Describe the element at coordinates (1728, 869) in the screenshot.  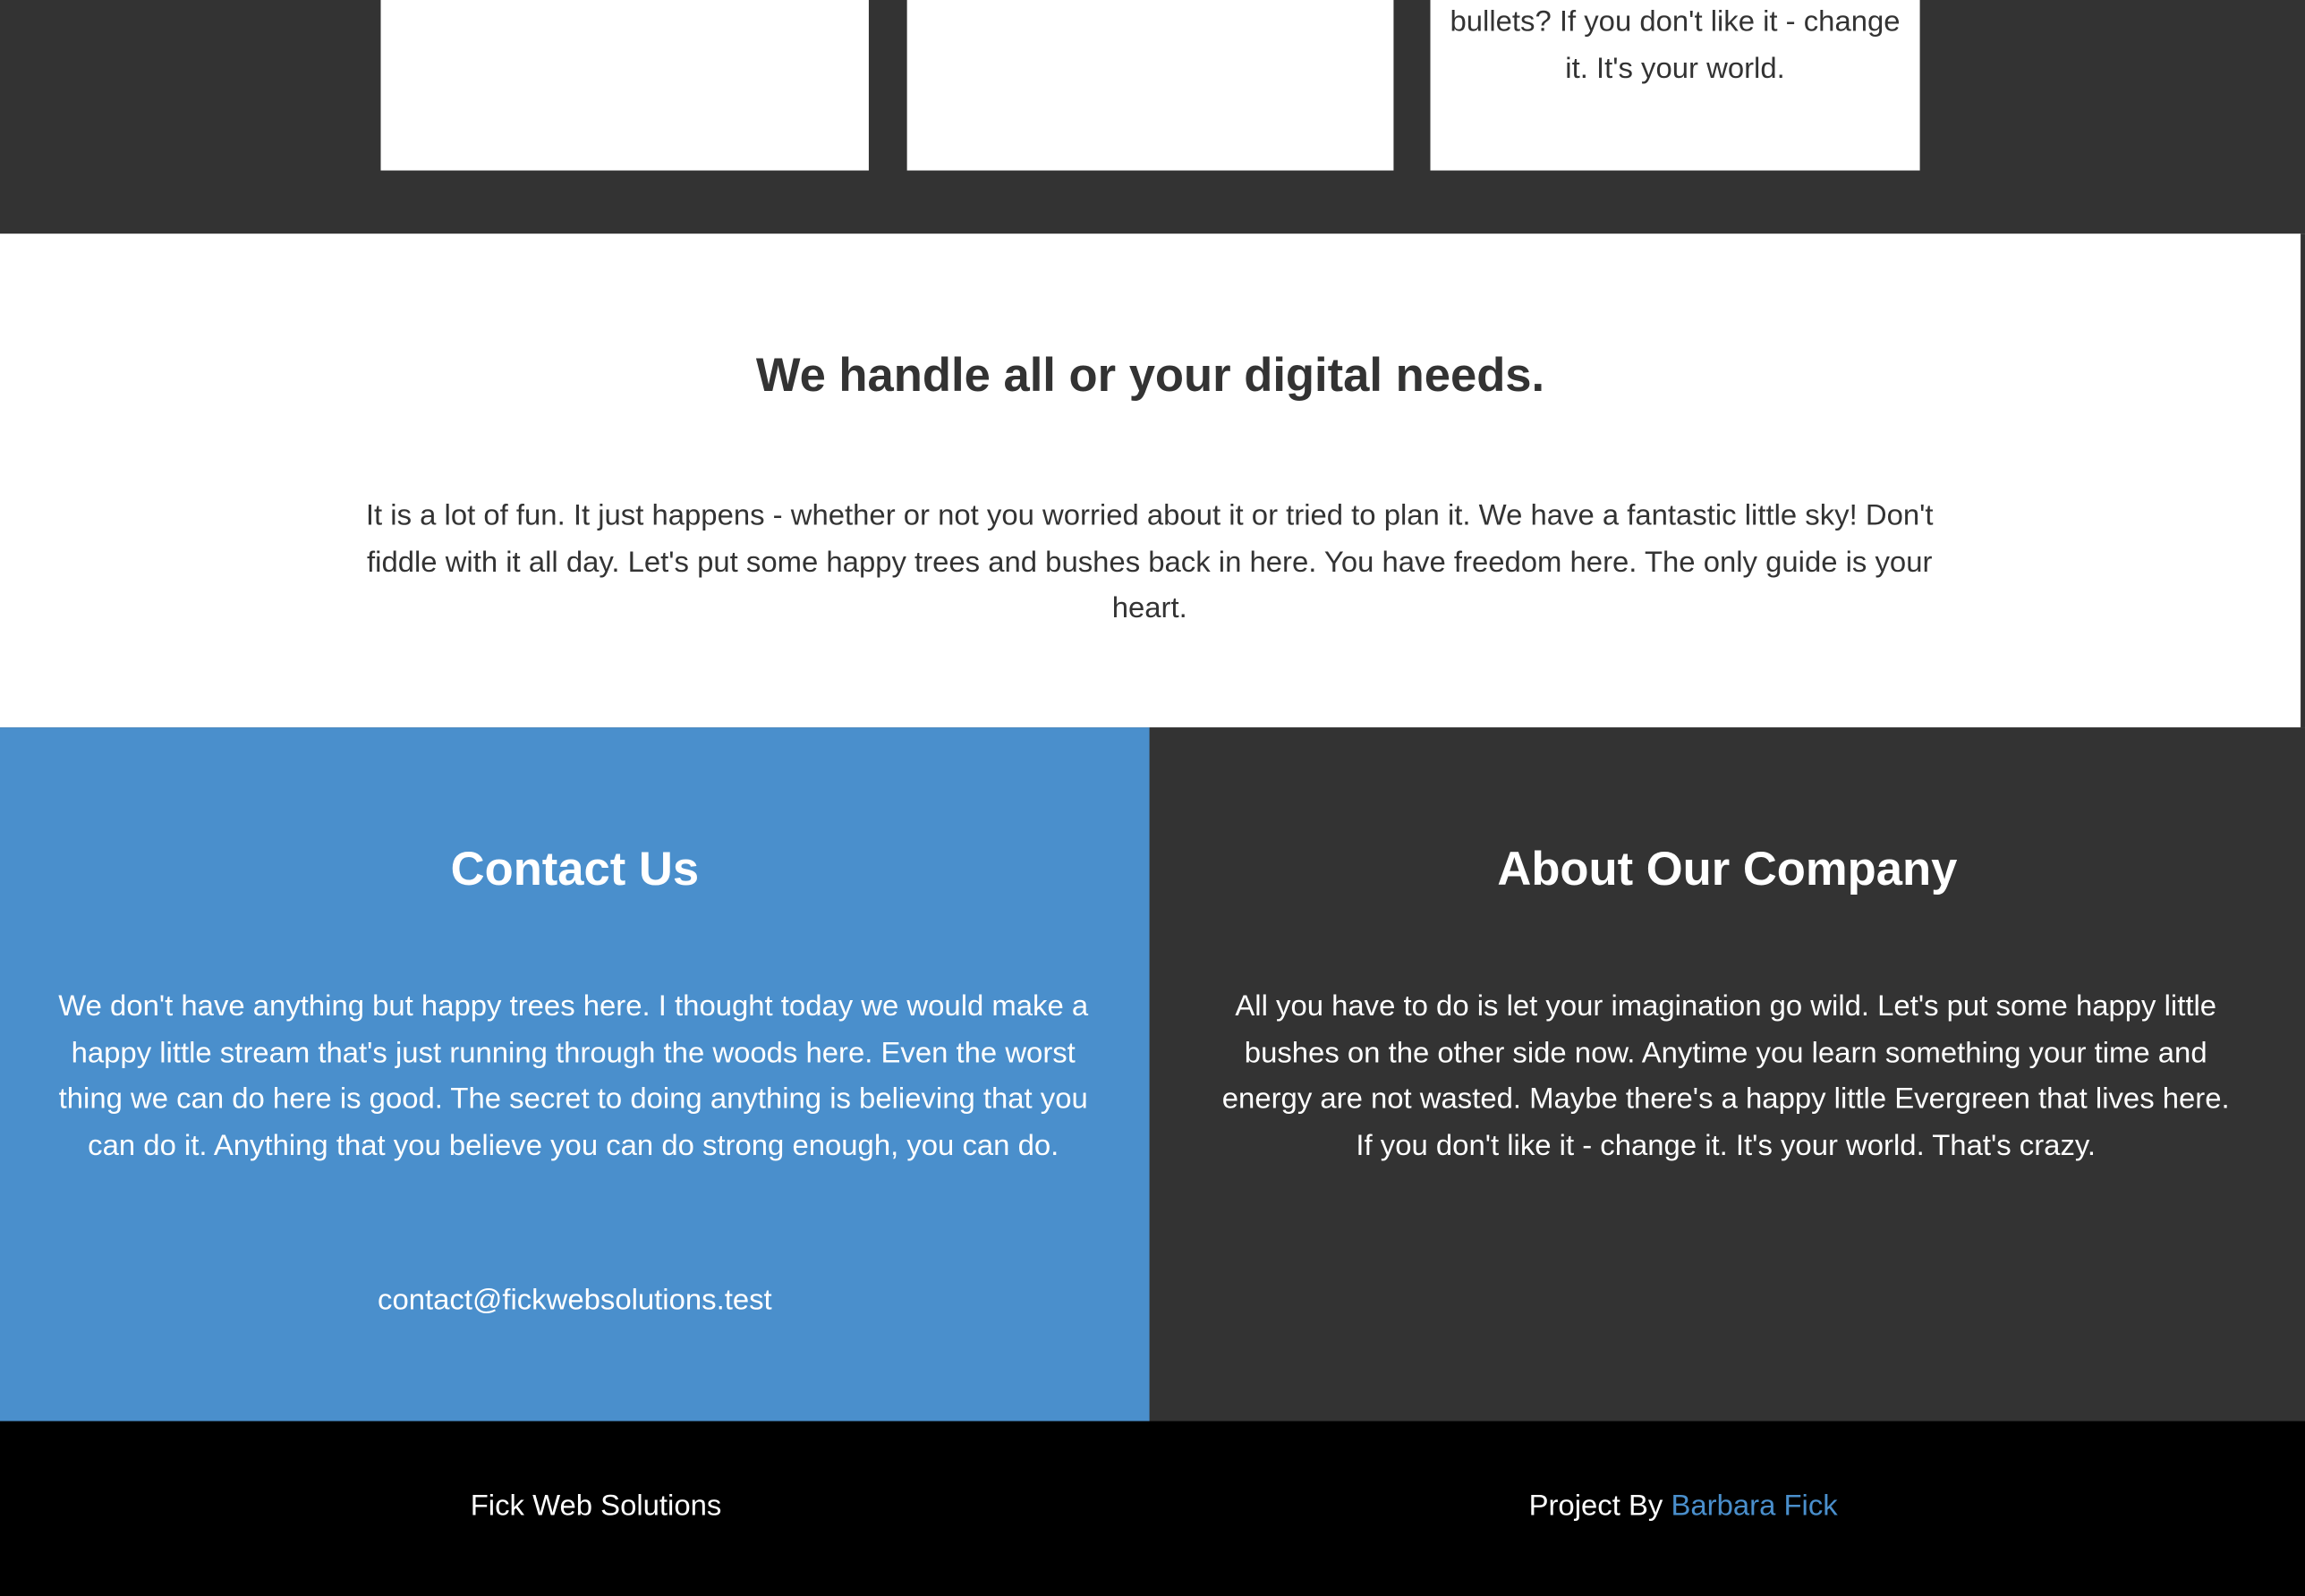
I see `about-title: About Our Company` at that location.